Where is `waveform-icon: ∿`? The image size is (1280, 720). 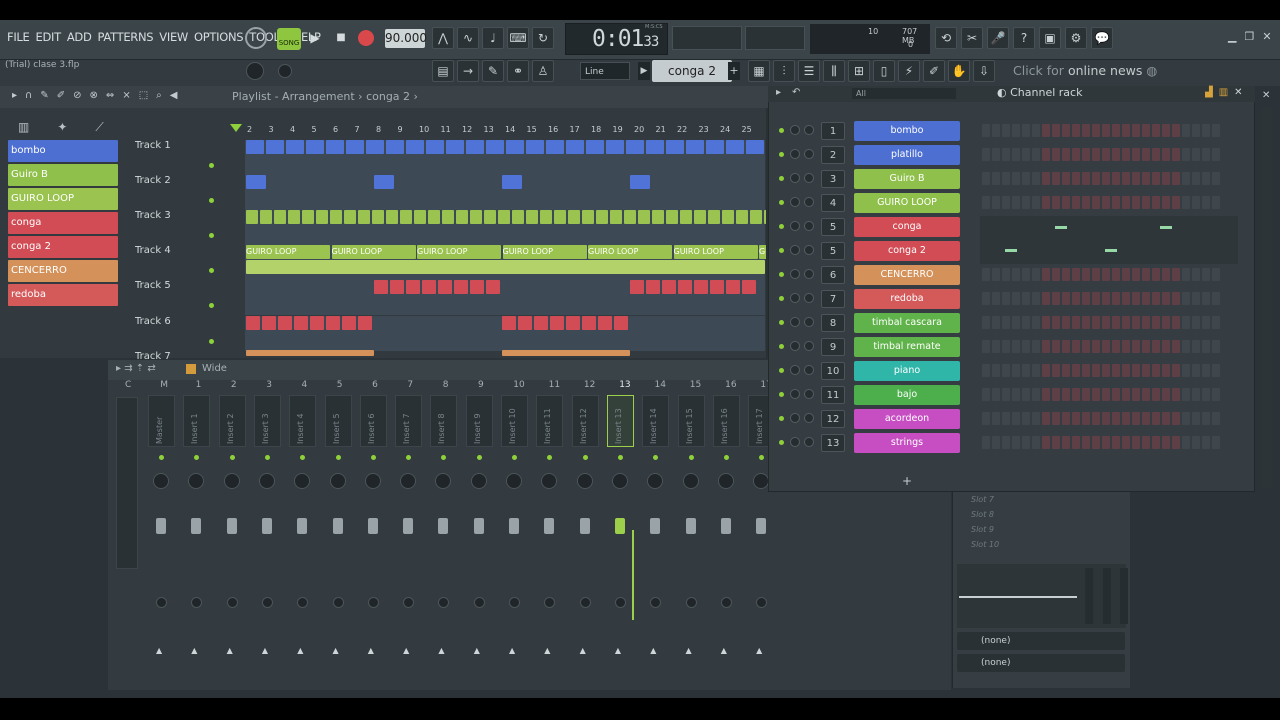 waveform-icon: ∿ is located at coordinates (468, 38).